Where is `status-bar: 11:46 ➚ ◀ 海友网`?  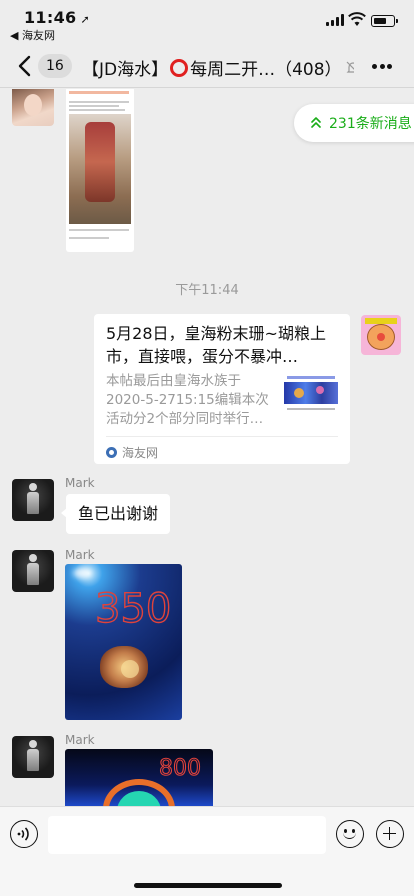
status-bar: 11:46 ➚ ◀ 海友网 is located at coordinates (207, 22).